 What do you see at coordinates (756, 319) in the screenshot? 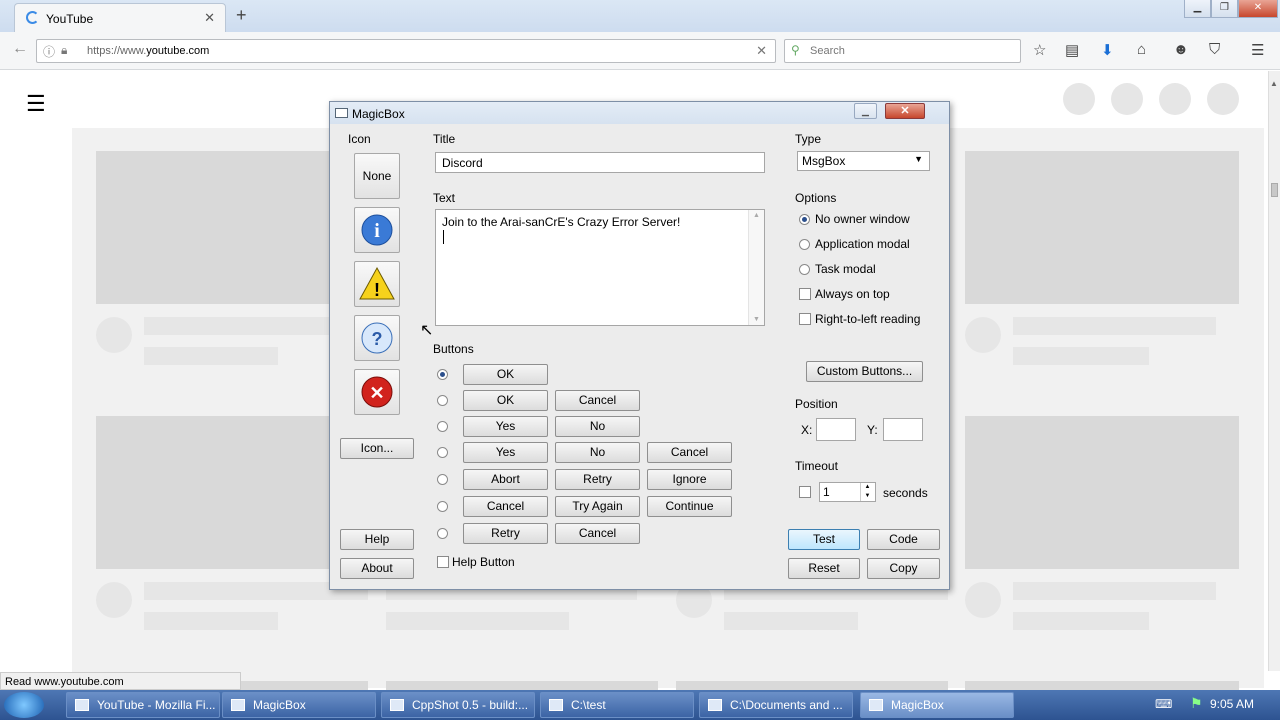
I see `scroll-down-icon: ▼` at bounding box center [756, 319].